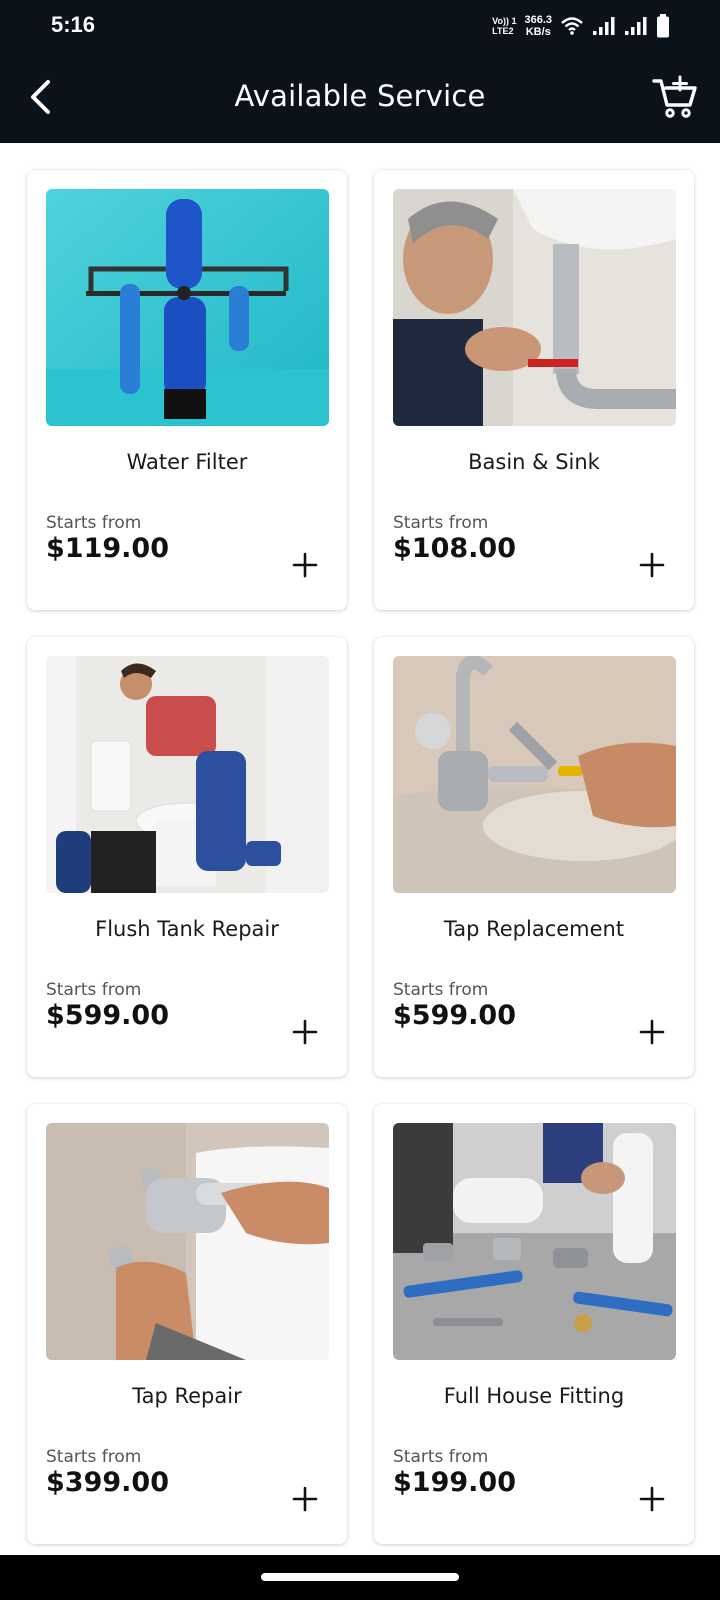  Describe the element at coordinates (454, 1482) in the screenshot. I see `service-price: $199.00` at that location.